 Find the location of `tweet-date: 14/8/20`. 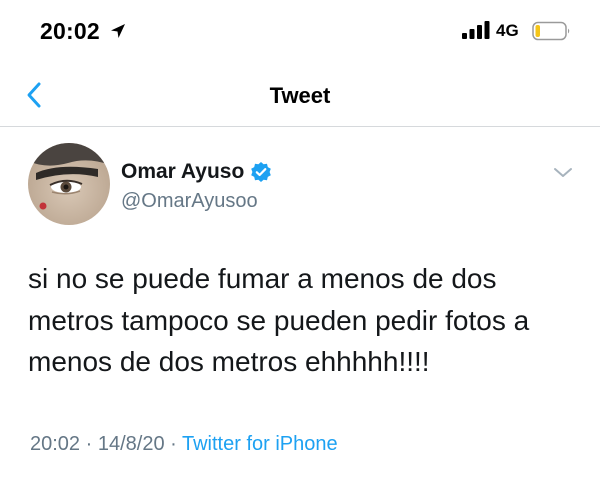

tweet-date: 14/8/20 is located at coordinates (131, 444).